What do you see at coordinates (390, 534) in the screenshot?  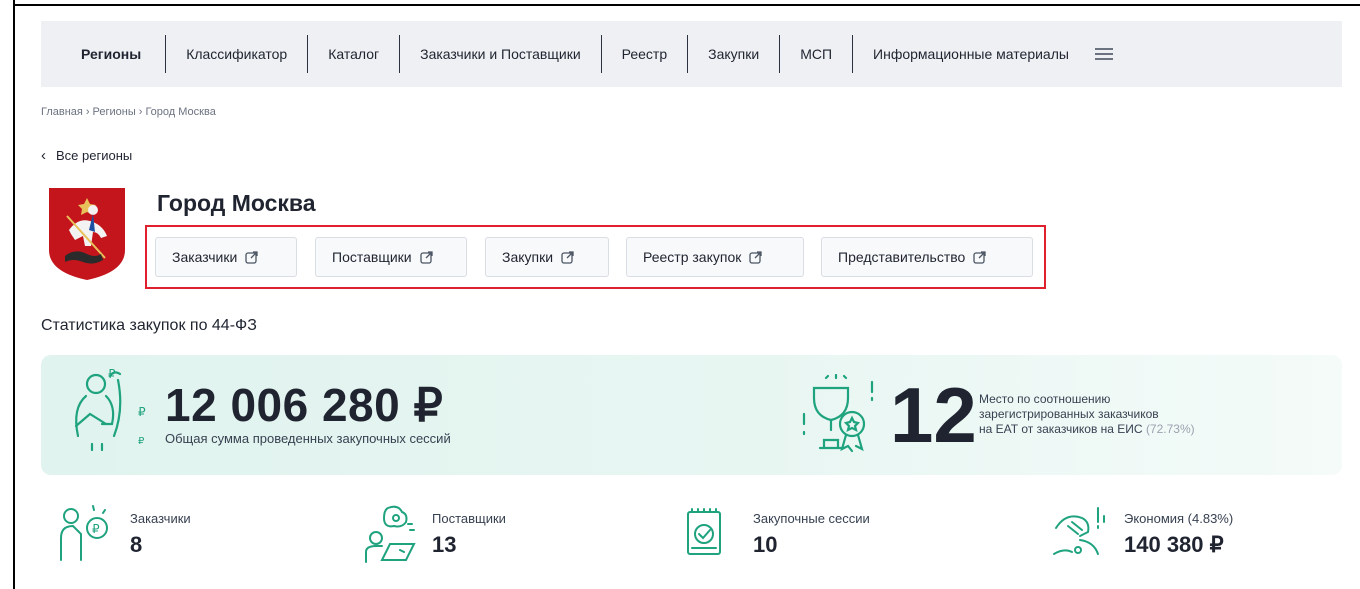 I see `supplier-laptop-icon` at bounding box center [390, 534].